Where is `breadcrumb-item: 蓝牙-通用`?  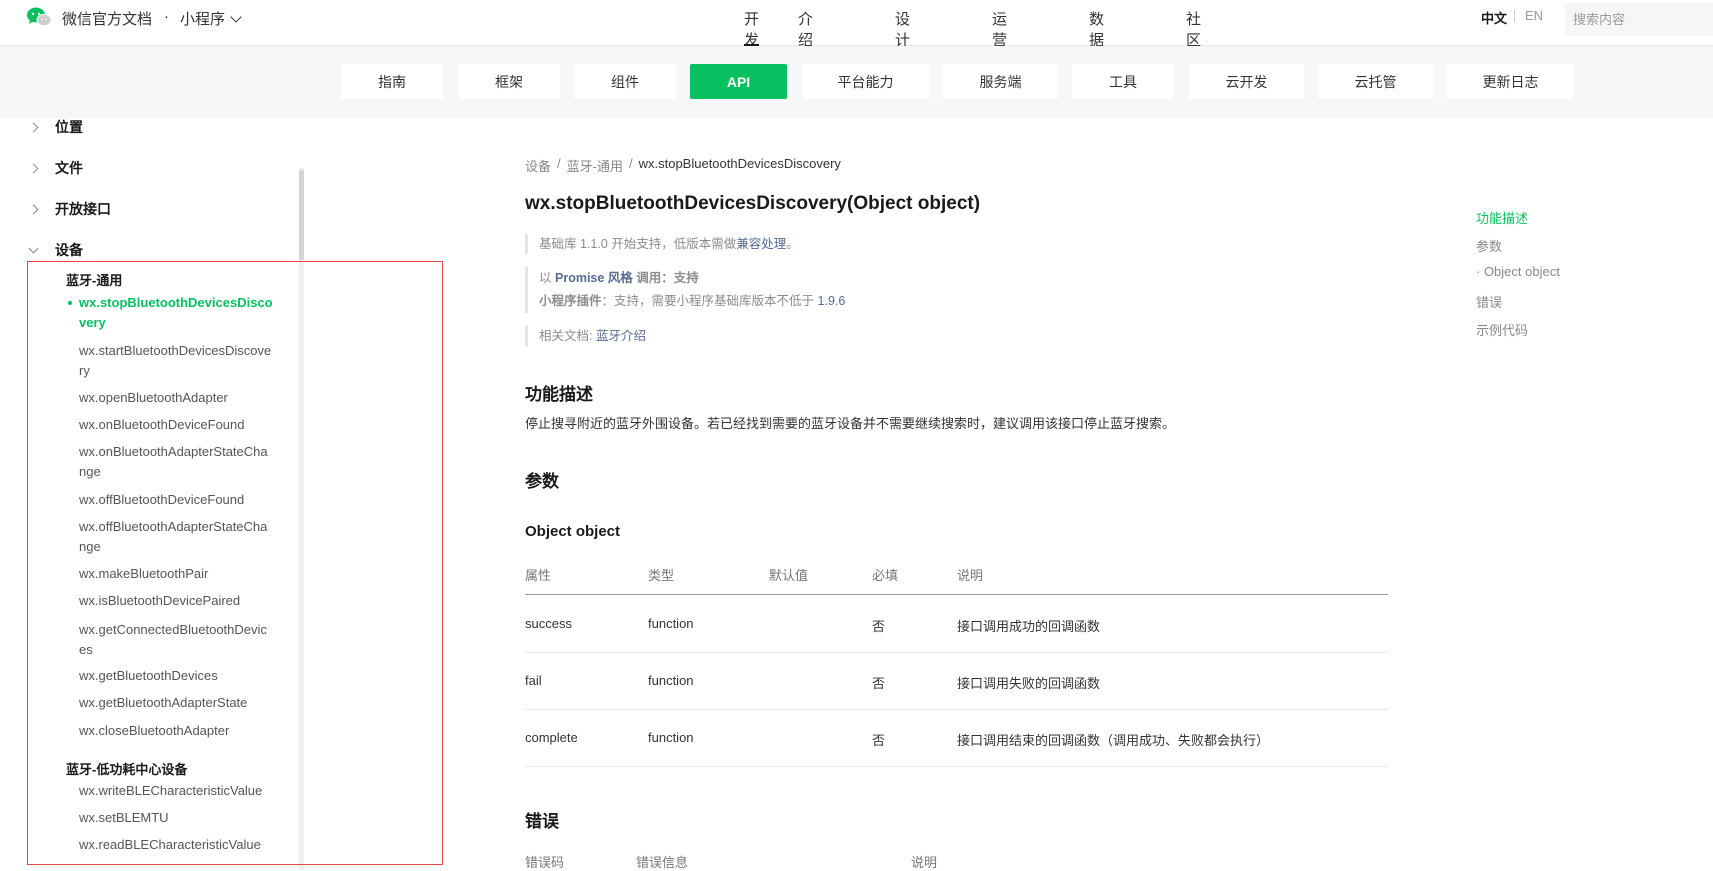 breadcrumb-item: 蓝牙-通用 is located at coordinates (595, 165).